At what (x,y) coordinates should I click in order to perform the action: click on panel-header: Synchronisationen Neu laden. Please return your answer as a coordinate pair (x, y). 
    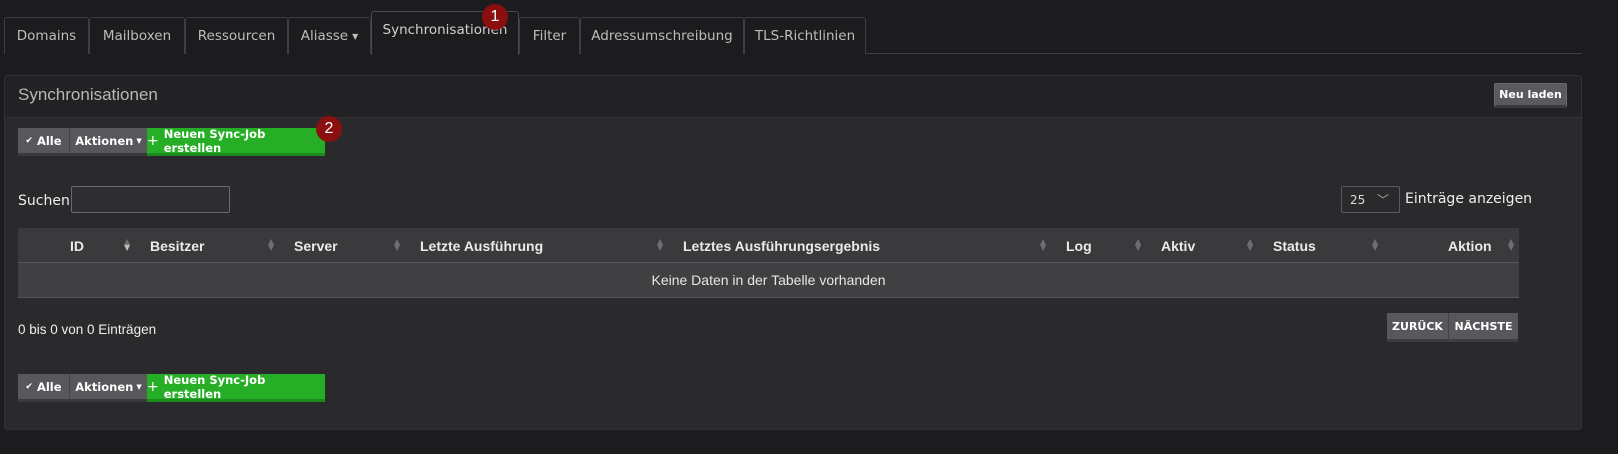
    Looking at the image, I should click on (793, 97).